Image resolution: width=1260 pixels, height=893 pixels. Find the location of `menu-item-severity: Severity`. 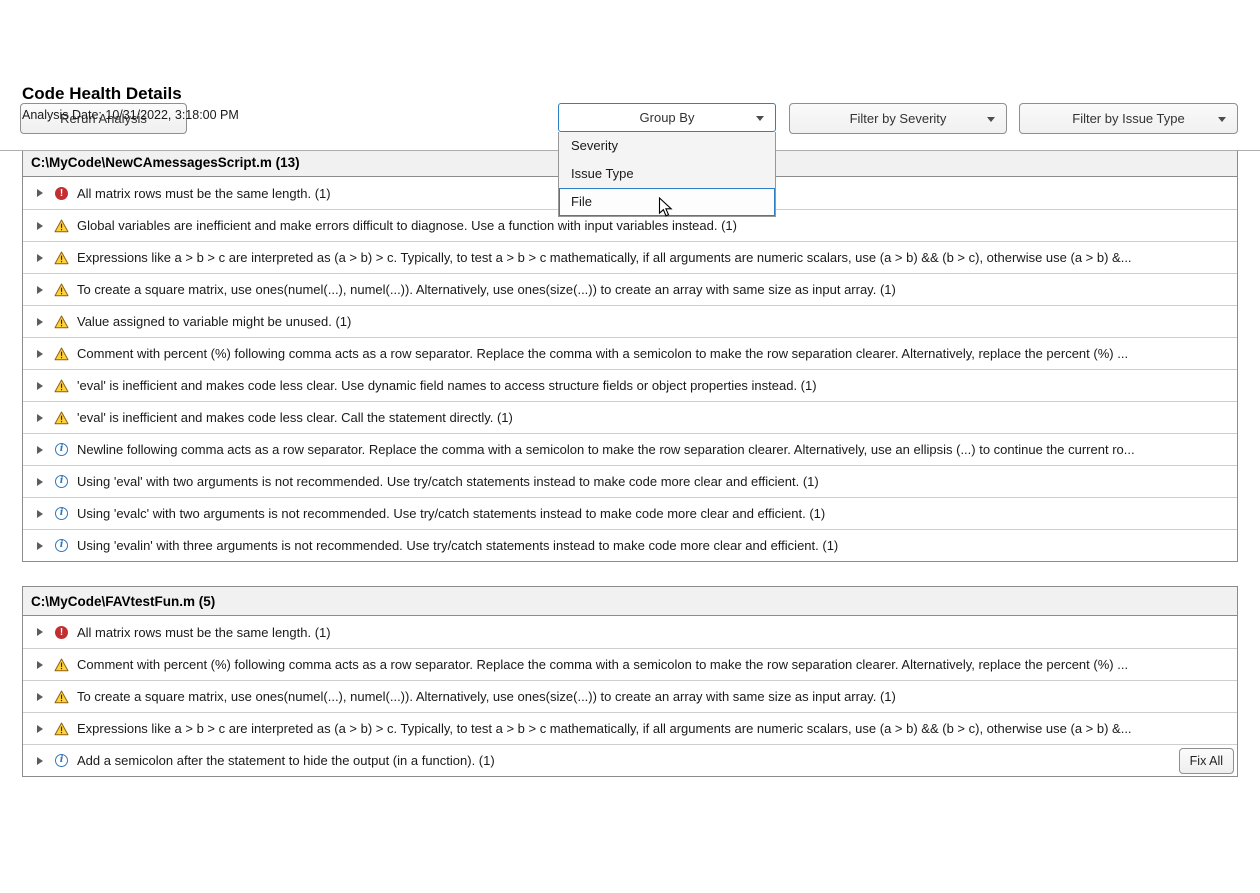

menu-item-severity: Severity is located at coordinates (667, 146).